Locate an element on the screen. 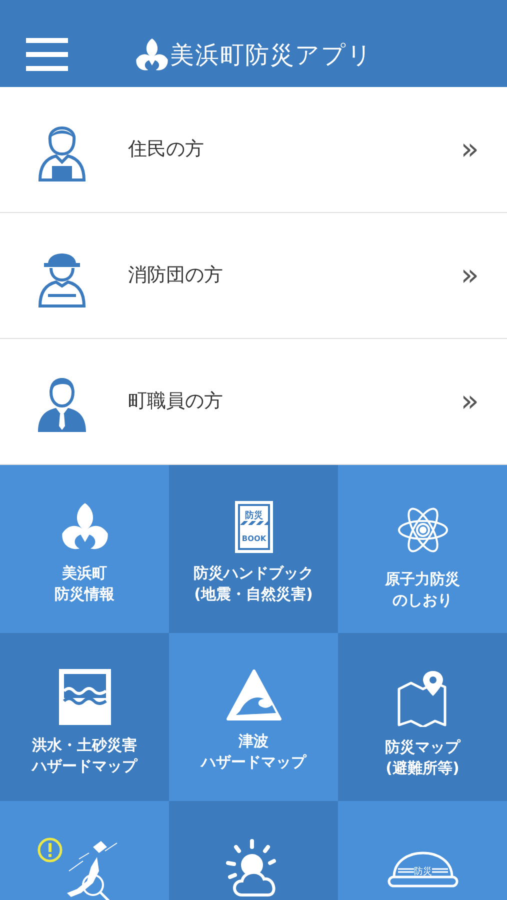 The height and width of the screenshot is (900, 507). tile-label: 津波 ハザードマップ is located at coordinates (253, 752).